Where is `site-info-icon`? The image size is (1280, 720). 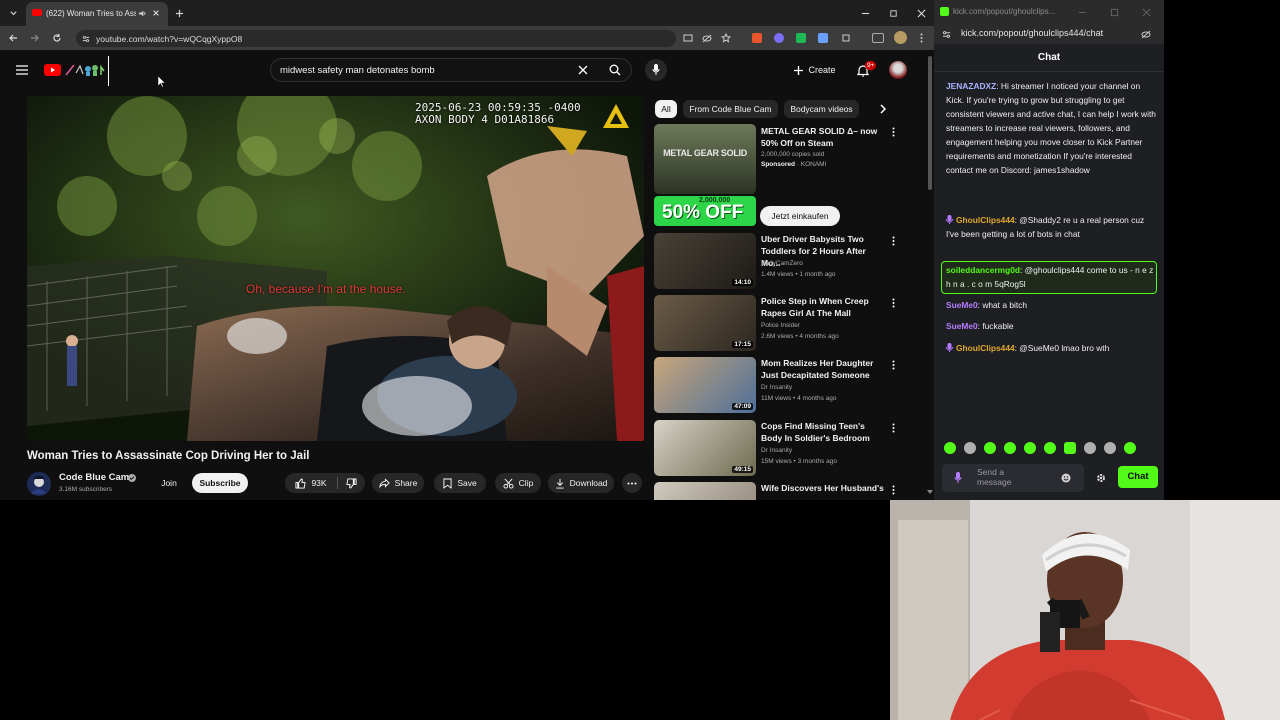 site-info-icon is located at coordinates (86, 39).